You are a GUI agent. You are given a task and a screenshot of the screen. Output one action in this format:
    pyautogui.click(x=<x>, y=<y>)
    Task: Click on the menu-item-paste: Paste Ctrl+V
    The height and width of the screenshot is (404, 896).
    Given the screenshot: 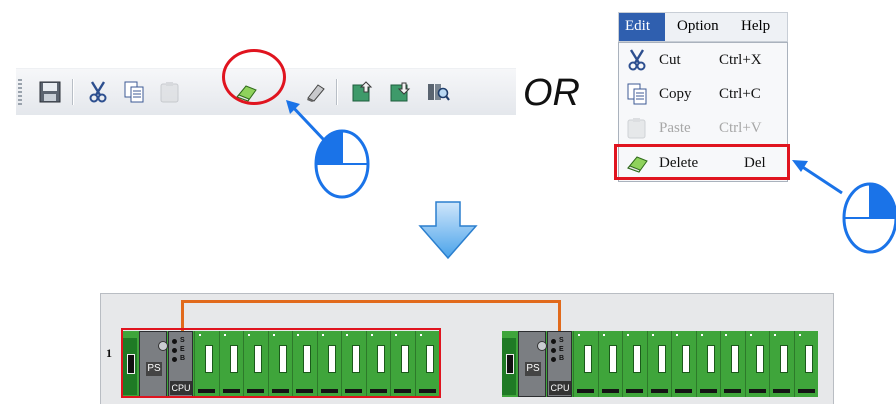 What is the action you would take?
    pyautogui.click(x=703, y=128)
    